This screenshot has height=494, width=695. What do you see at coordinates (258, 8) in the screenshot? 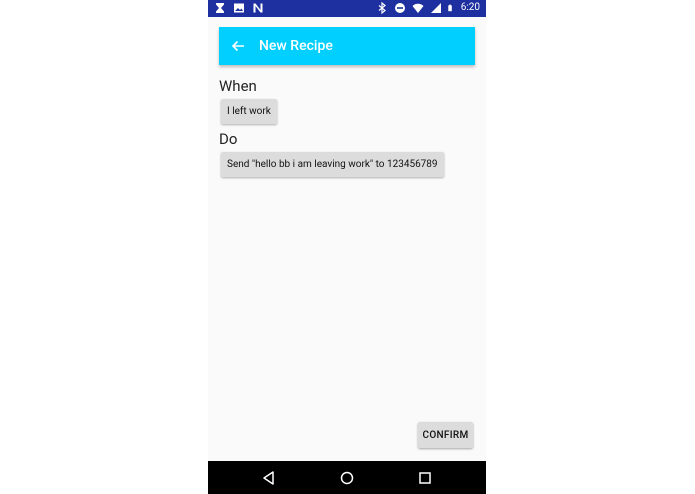
I see `n-logo-icon` at bounding box center [258, 8].